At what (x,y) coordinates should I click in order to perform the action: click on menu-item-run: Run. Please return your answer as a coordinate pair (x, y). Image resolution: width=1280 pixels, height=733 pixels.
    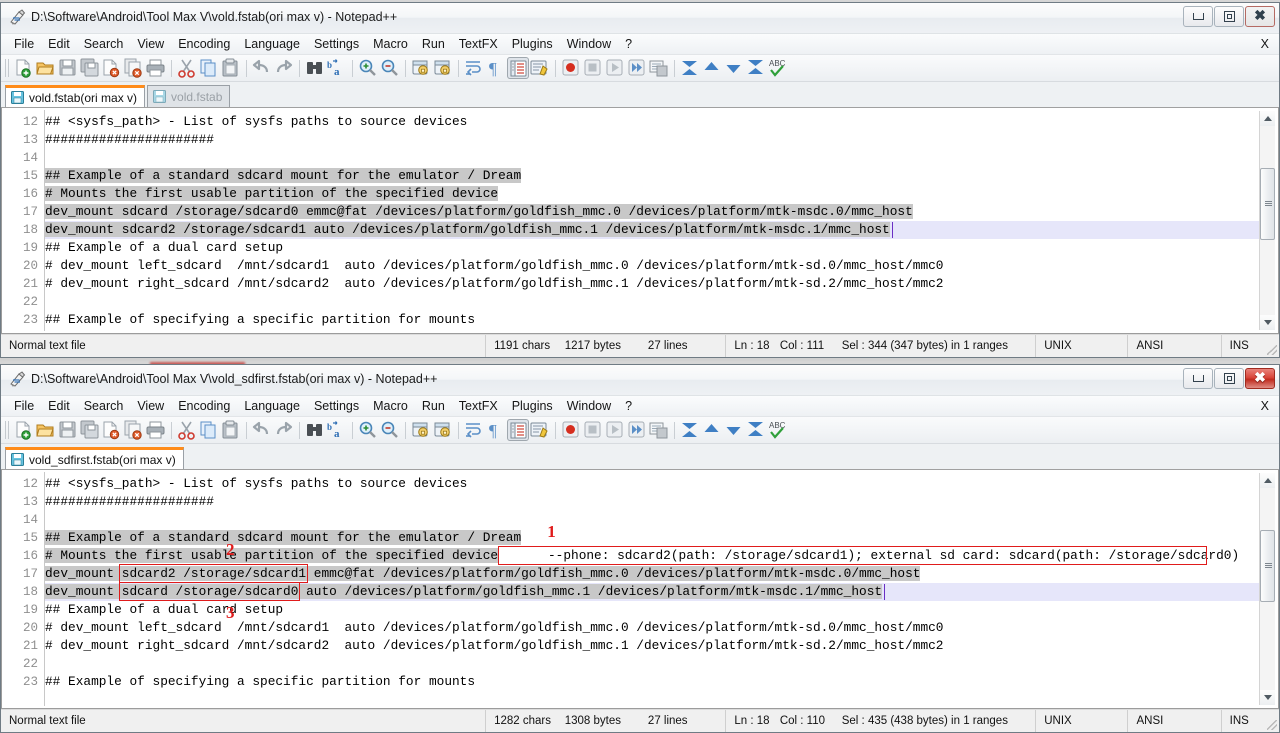
    Looking at the image, I should click on (433, 406).